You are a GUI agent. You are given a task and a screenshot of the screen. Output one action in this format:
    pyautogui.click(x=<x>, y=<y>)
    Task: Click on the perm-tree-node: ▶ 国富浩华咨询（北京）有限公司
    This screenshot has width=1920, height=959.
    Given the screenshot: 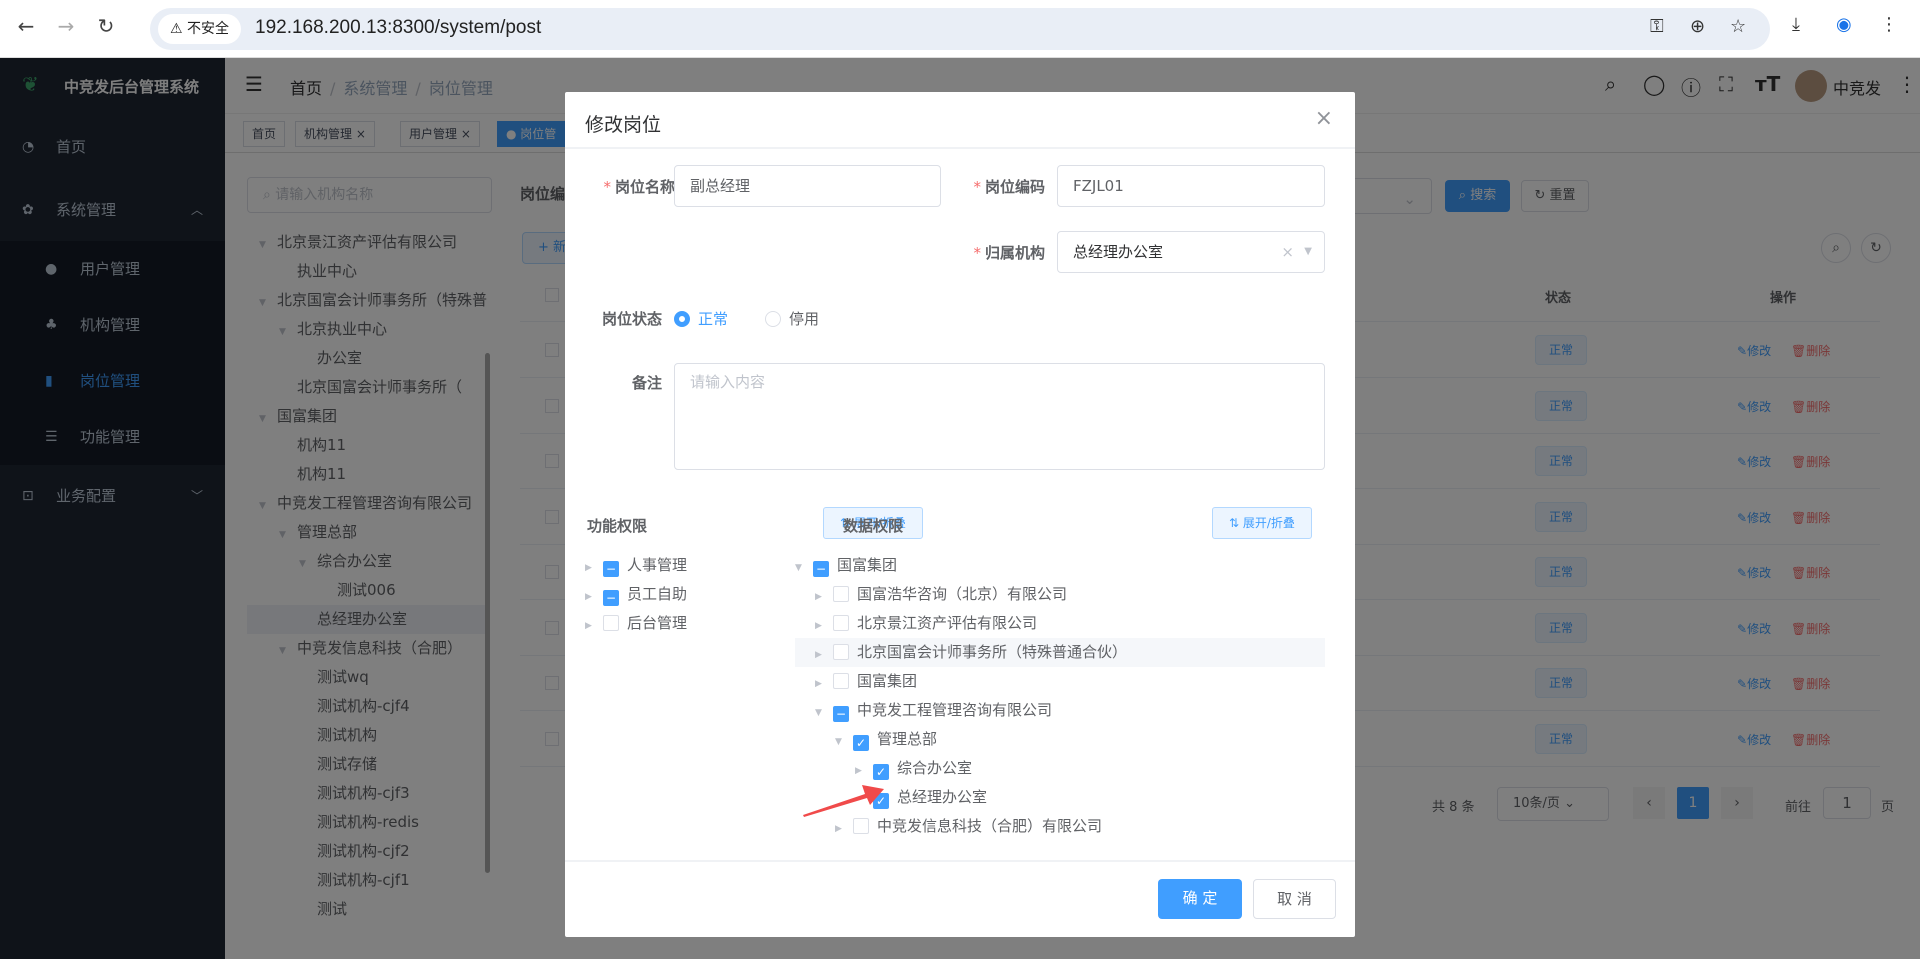 What is the action you would take?
    pyautogui.click(x=1060, y=594)
    